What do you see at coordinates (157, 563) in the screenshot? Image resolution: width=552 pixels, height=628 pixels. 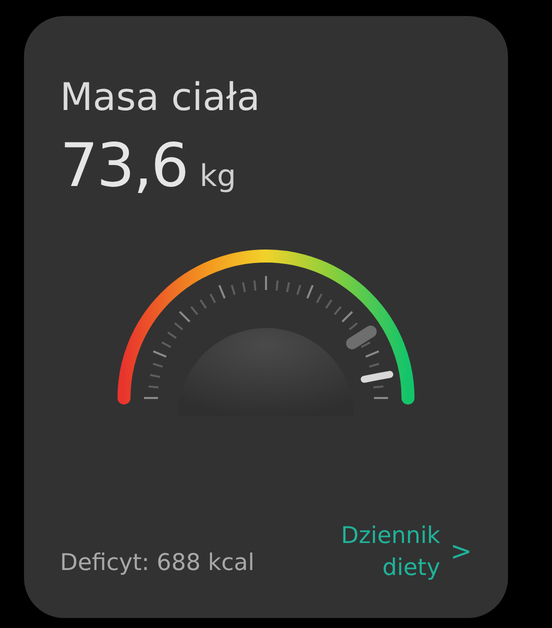 I see `deficit-text: Deficyt: 688 kcal` at bounding box center [157, 563].